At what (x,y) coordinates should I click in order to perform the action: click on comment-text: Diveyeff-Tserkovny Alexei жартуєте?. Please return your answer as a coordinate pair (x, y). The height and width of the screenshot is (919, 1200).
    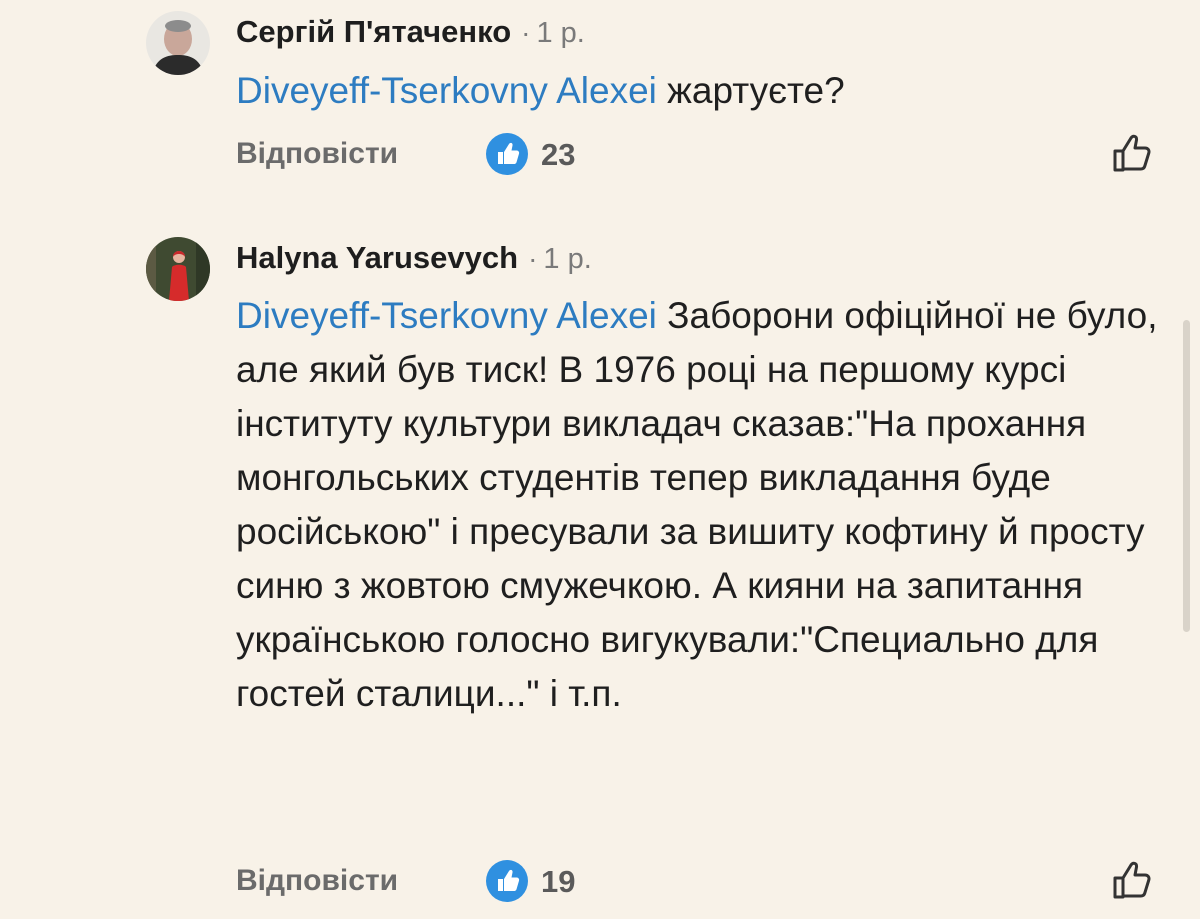
    Looking at the image, I should click on (701, 91).